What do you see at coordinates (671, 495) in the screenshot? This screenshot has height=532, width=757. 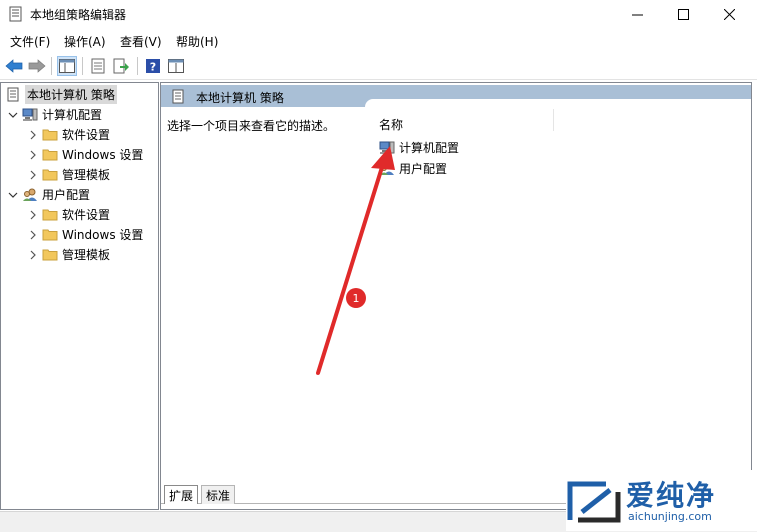 I see `watermark-title: 爱纯净` at bounding box center [671, 495].